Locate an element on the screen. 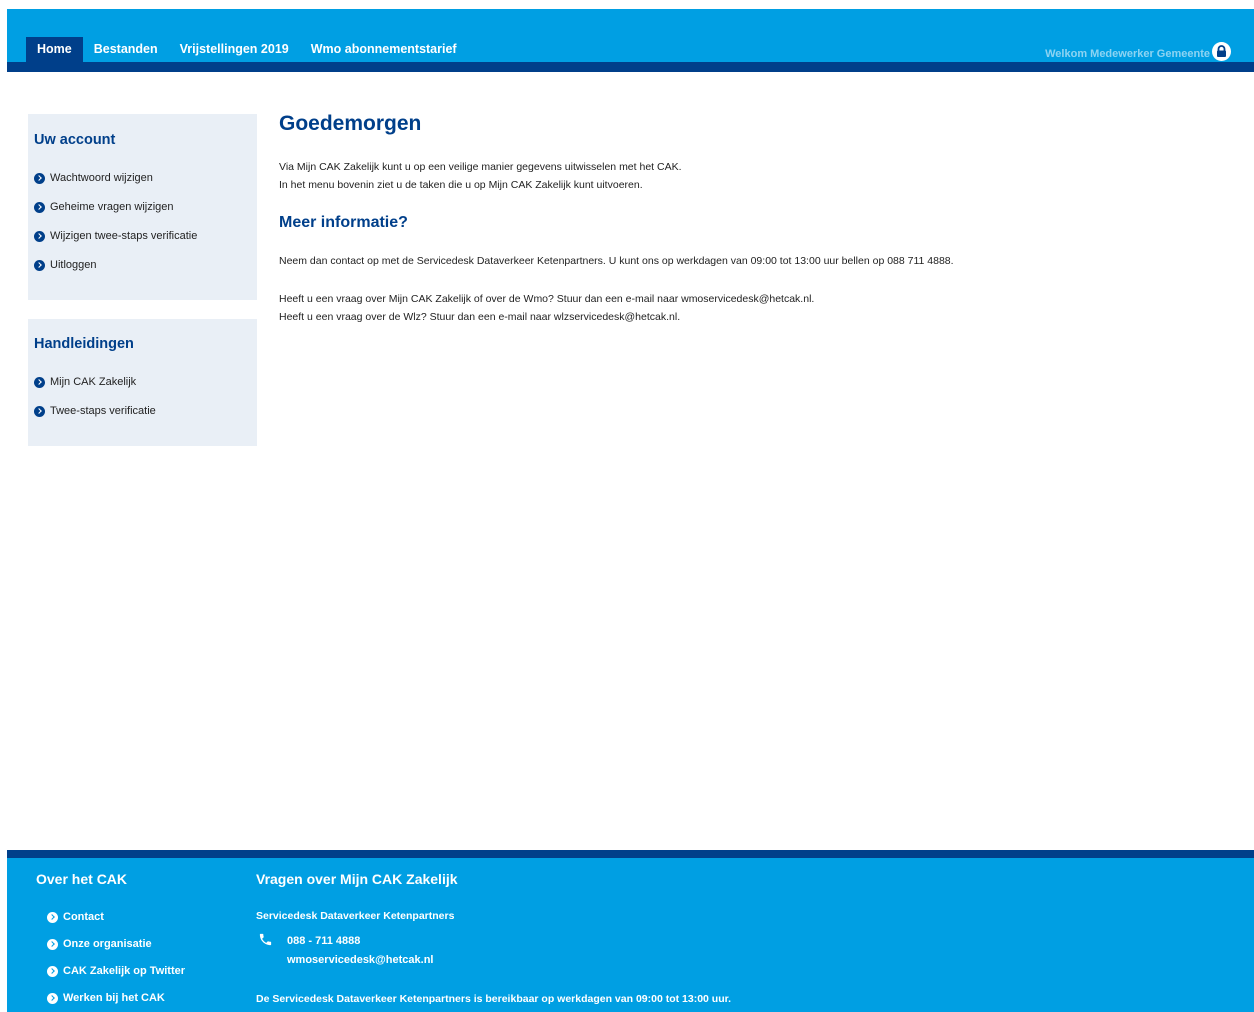 Image resolution: width=1254 pixels, height=1012 pixels. footer-title-vragen: Vragen over Mijn CAK Zakelijk is located at coordinates (357, 879).